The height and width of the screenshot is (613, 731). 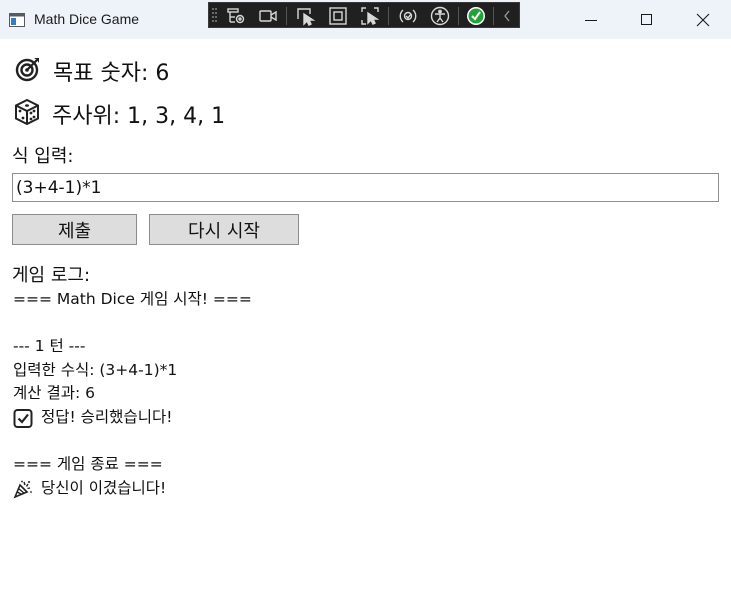 I want to click on hot-reload-icon, so click(x=408, y=16).